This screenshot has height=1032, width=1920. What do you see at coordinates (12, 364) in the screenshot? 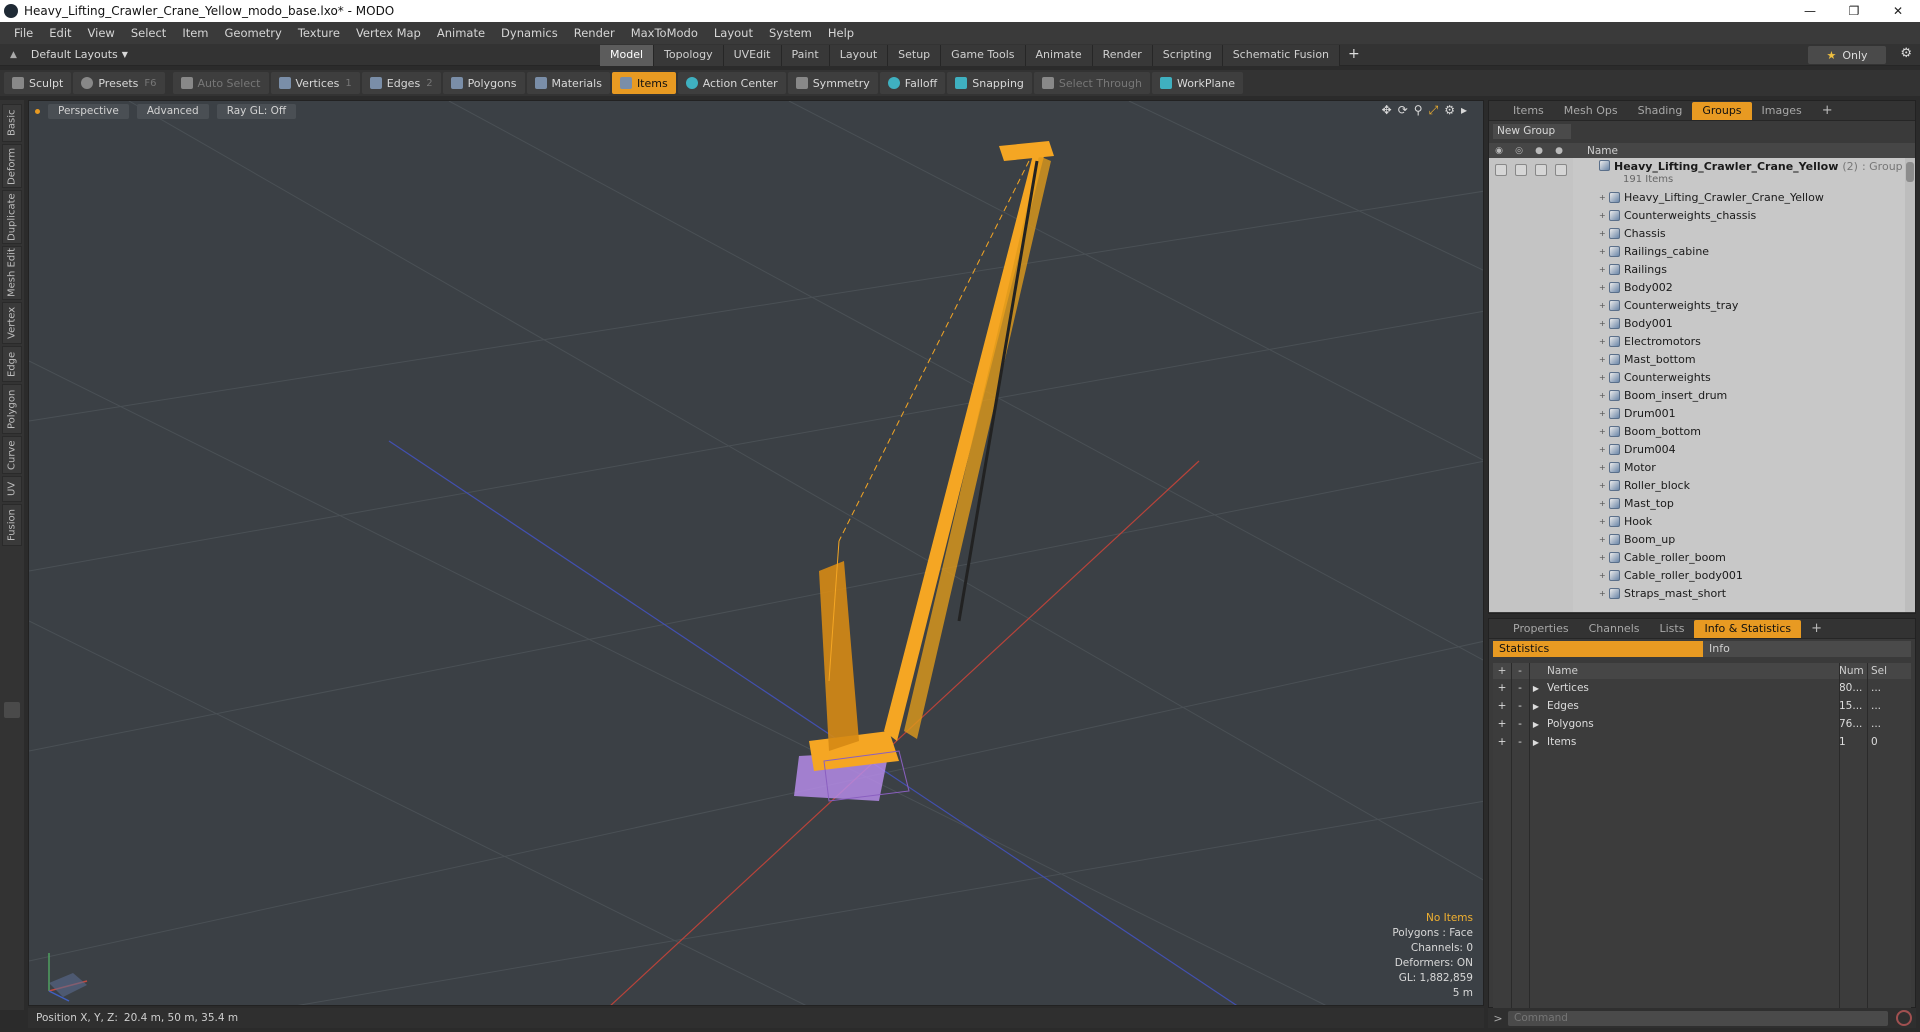
I see `tab-edge: Edge` at bounding box center [12, 364].